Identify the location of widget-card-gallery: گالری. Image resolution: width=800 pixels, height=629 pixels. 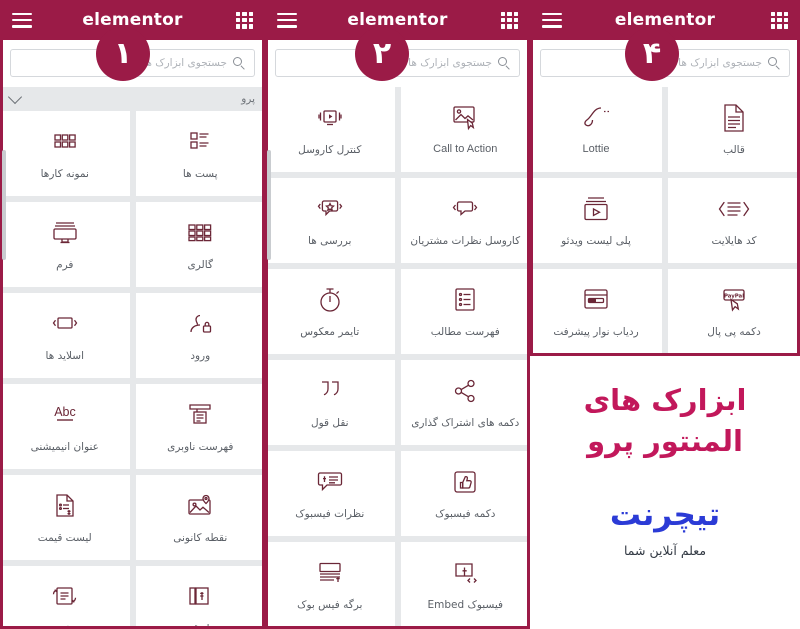
(200, 244).